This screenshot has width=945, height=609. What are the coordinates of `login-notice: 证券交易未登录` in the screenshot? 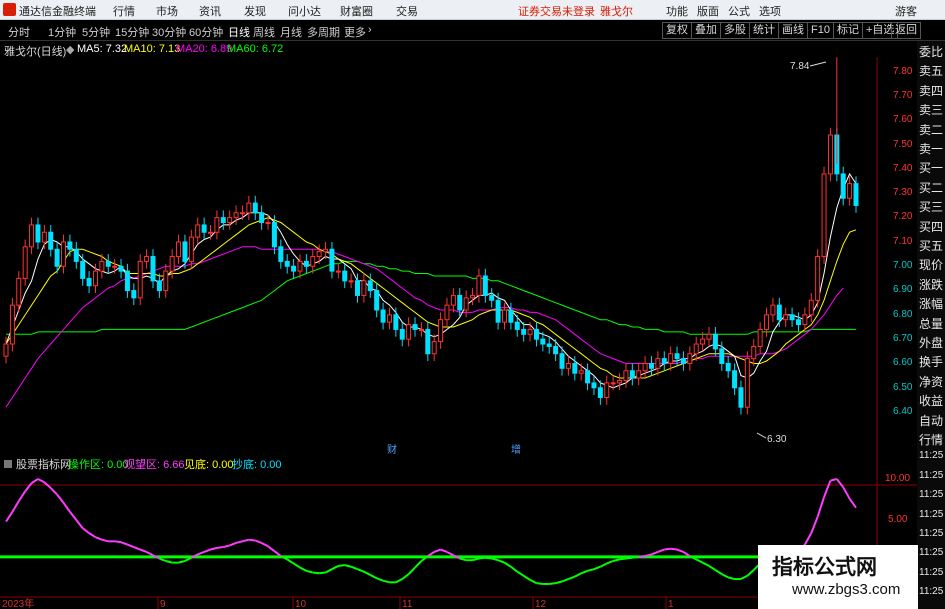 It's located at (556, 11).